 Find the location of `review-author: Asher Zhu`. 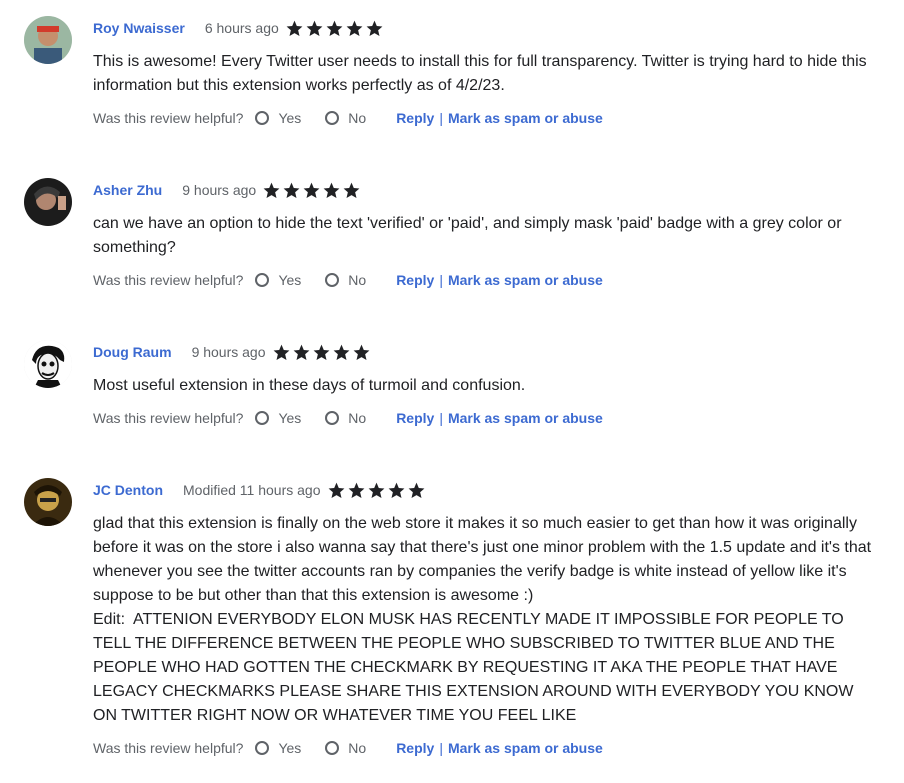

review-author: Asher Zhu is located at coordinates (127, 190).